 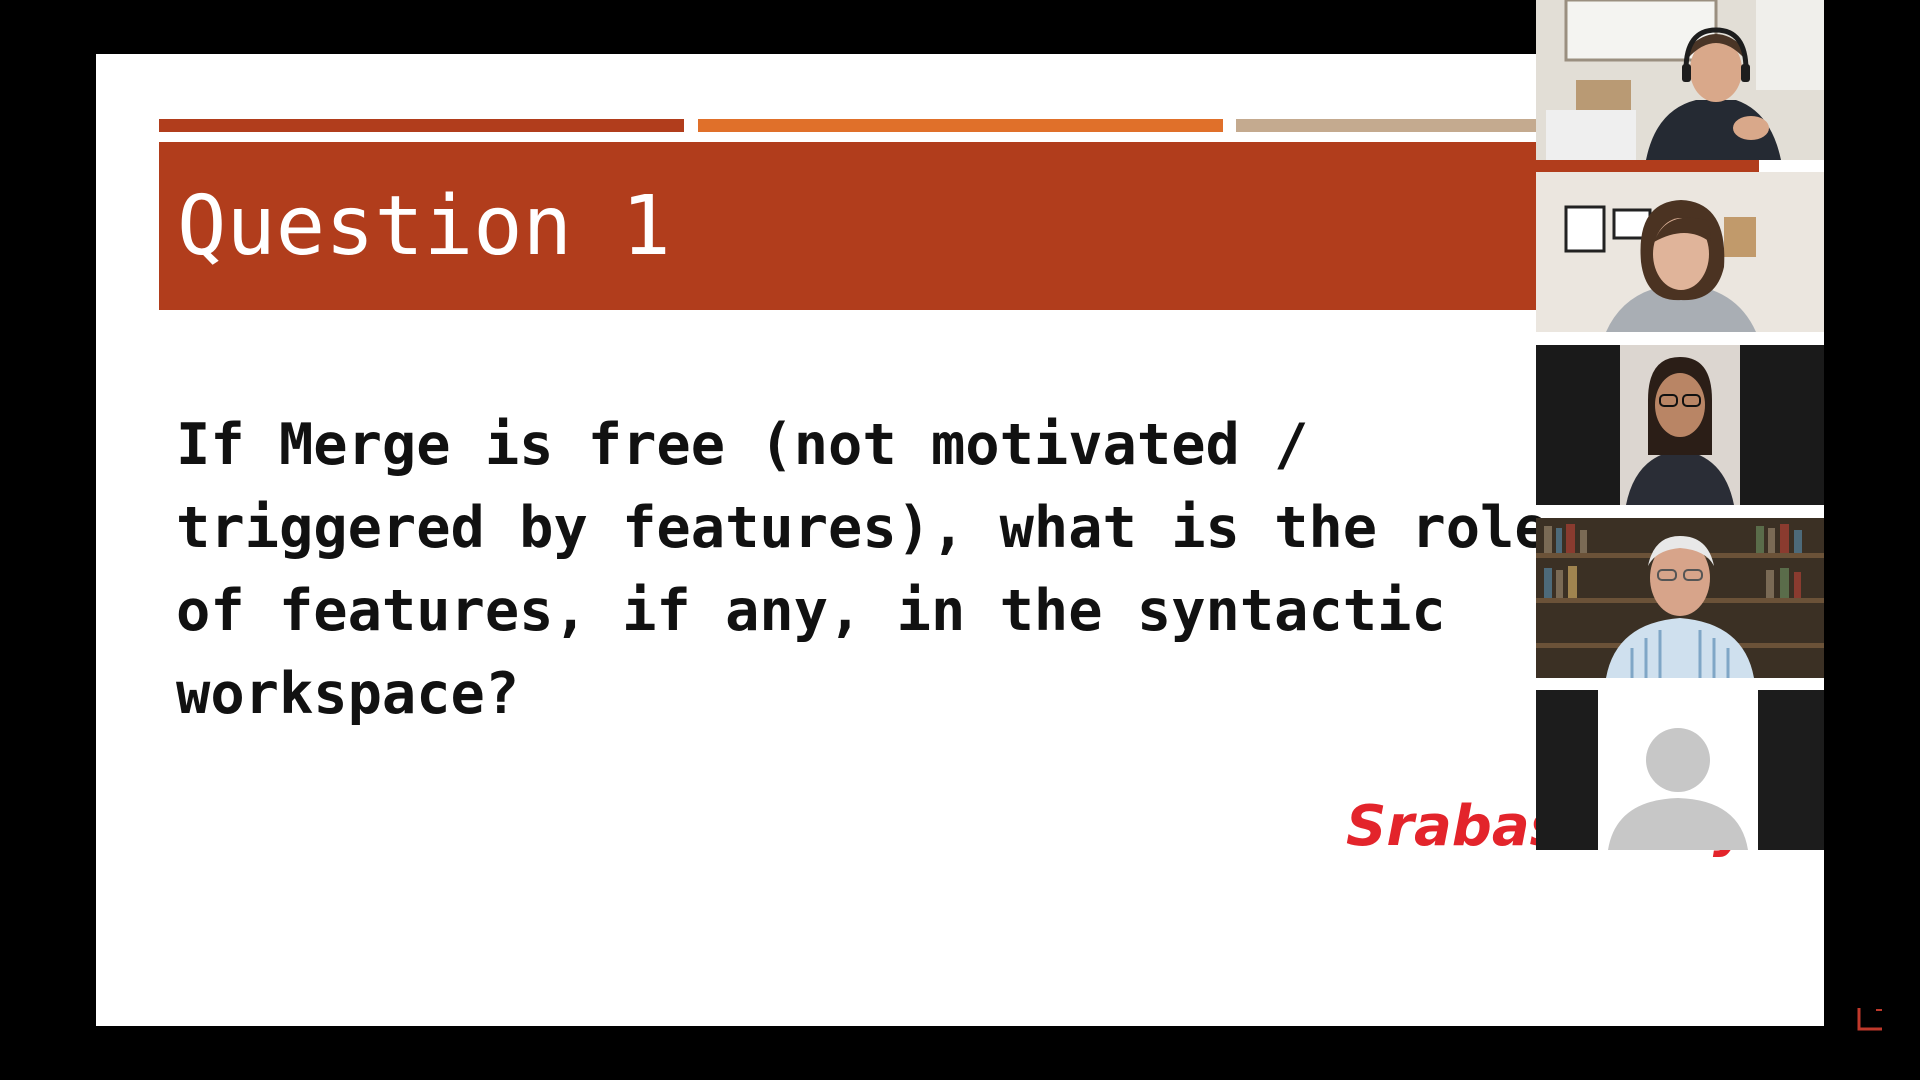 I want to click on question-line-4: workspace?, so click(x=348, y=694).